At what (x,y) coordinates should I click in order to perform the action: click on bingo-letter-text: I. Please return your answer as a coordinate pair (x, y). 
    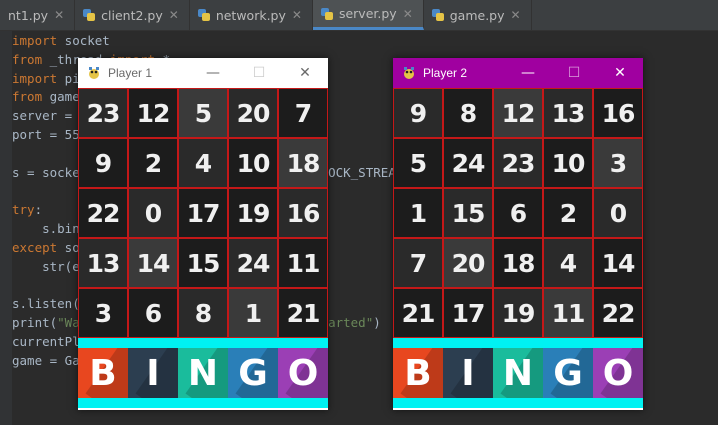
    Looking at the image, I should click on (153, 373).